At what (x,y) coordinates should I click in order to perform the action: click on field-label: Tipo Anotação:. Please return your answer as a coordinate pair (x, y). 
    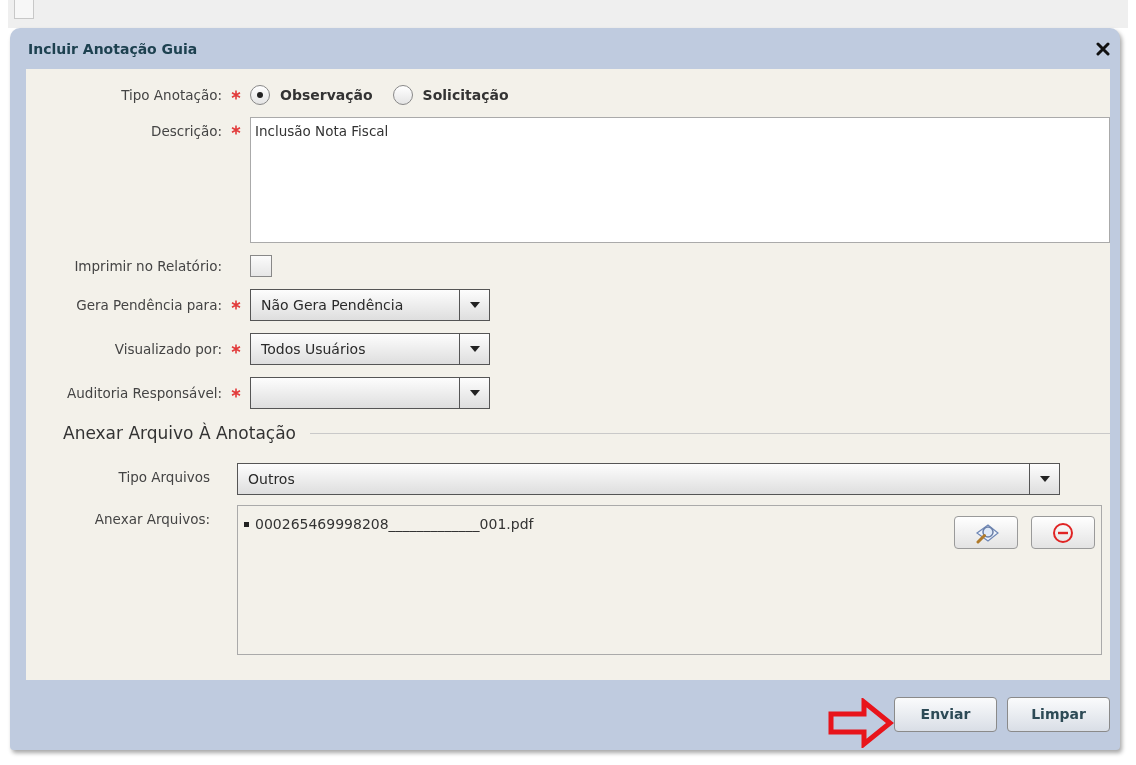
    Looking at the image, I should click on (171, 95).